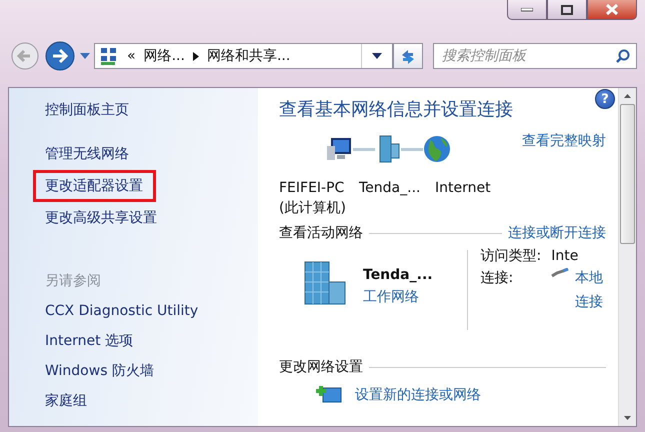  I want to click on see-also-link: Windows 防火墙, so click(99, 371).